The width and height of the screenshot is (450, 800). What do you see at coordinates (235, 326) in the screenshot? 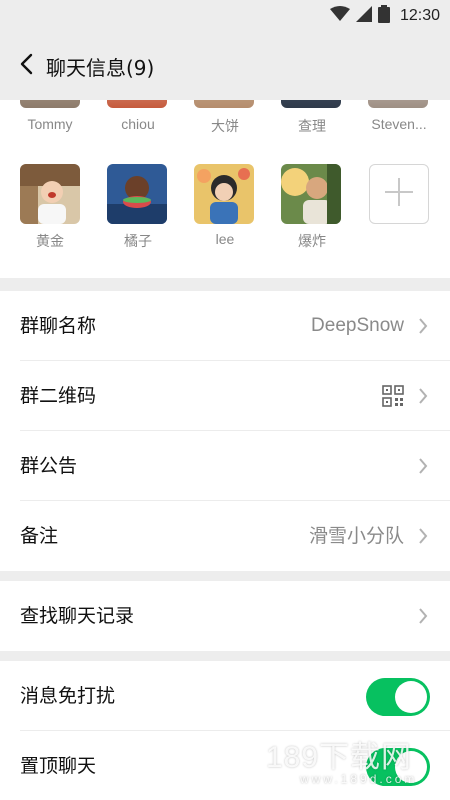
I see `group-name-row: 群聊名称 DeepSnow` at bounding box center [235, 326].